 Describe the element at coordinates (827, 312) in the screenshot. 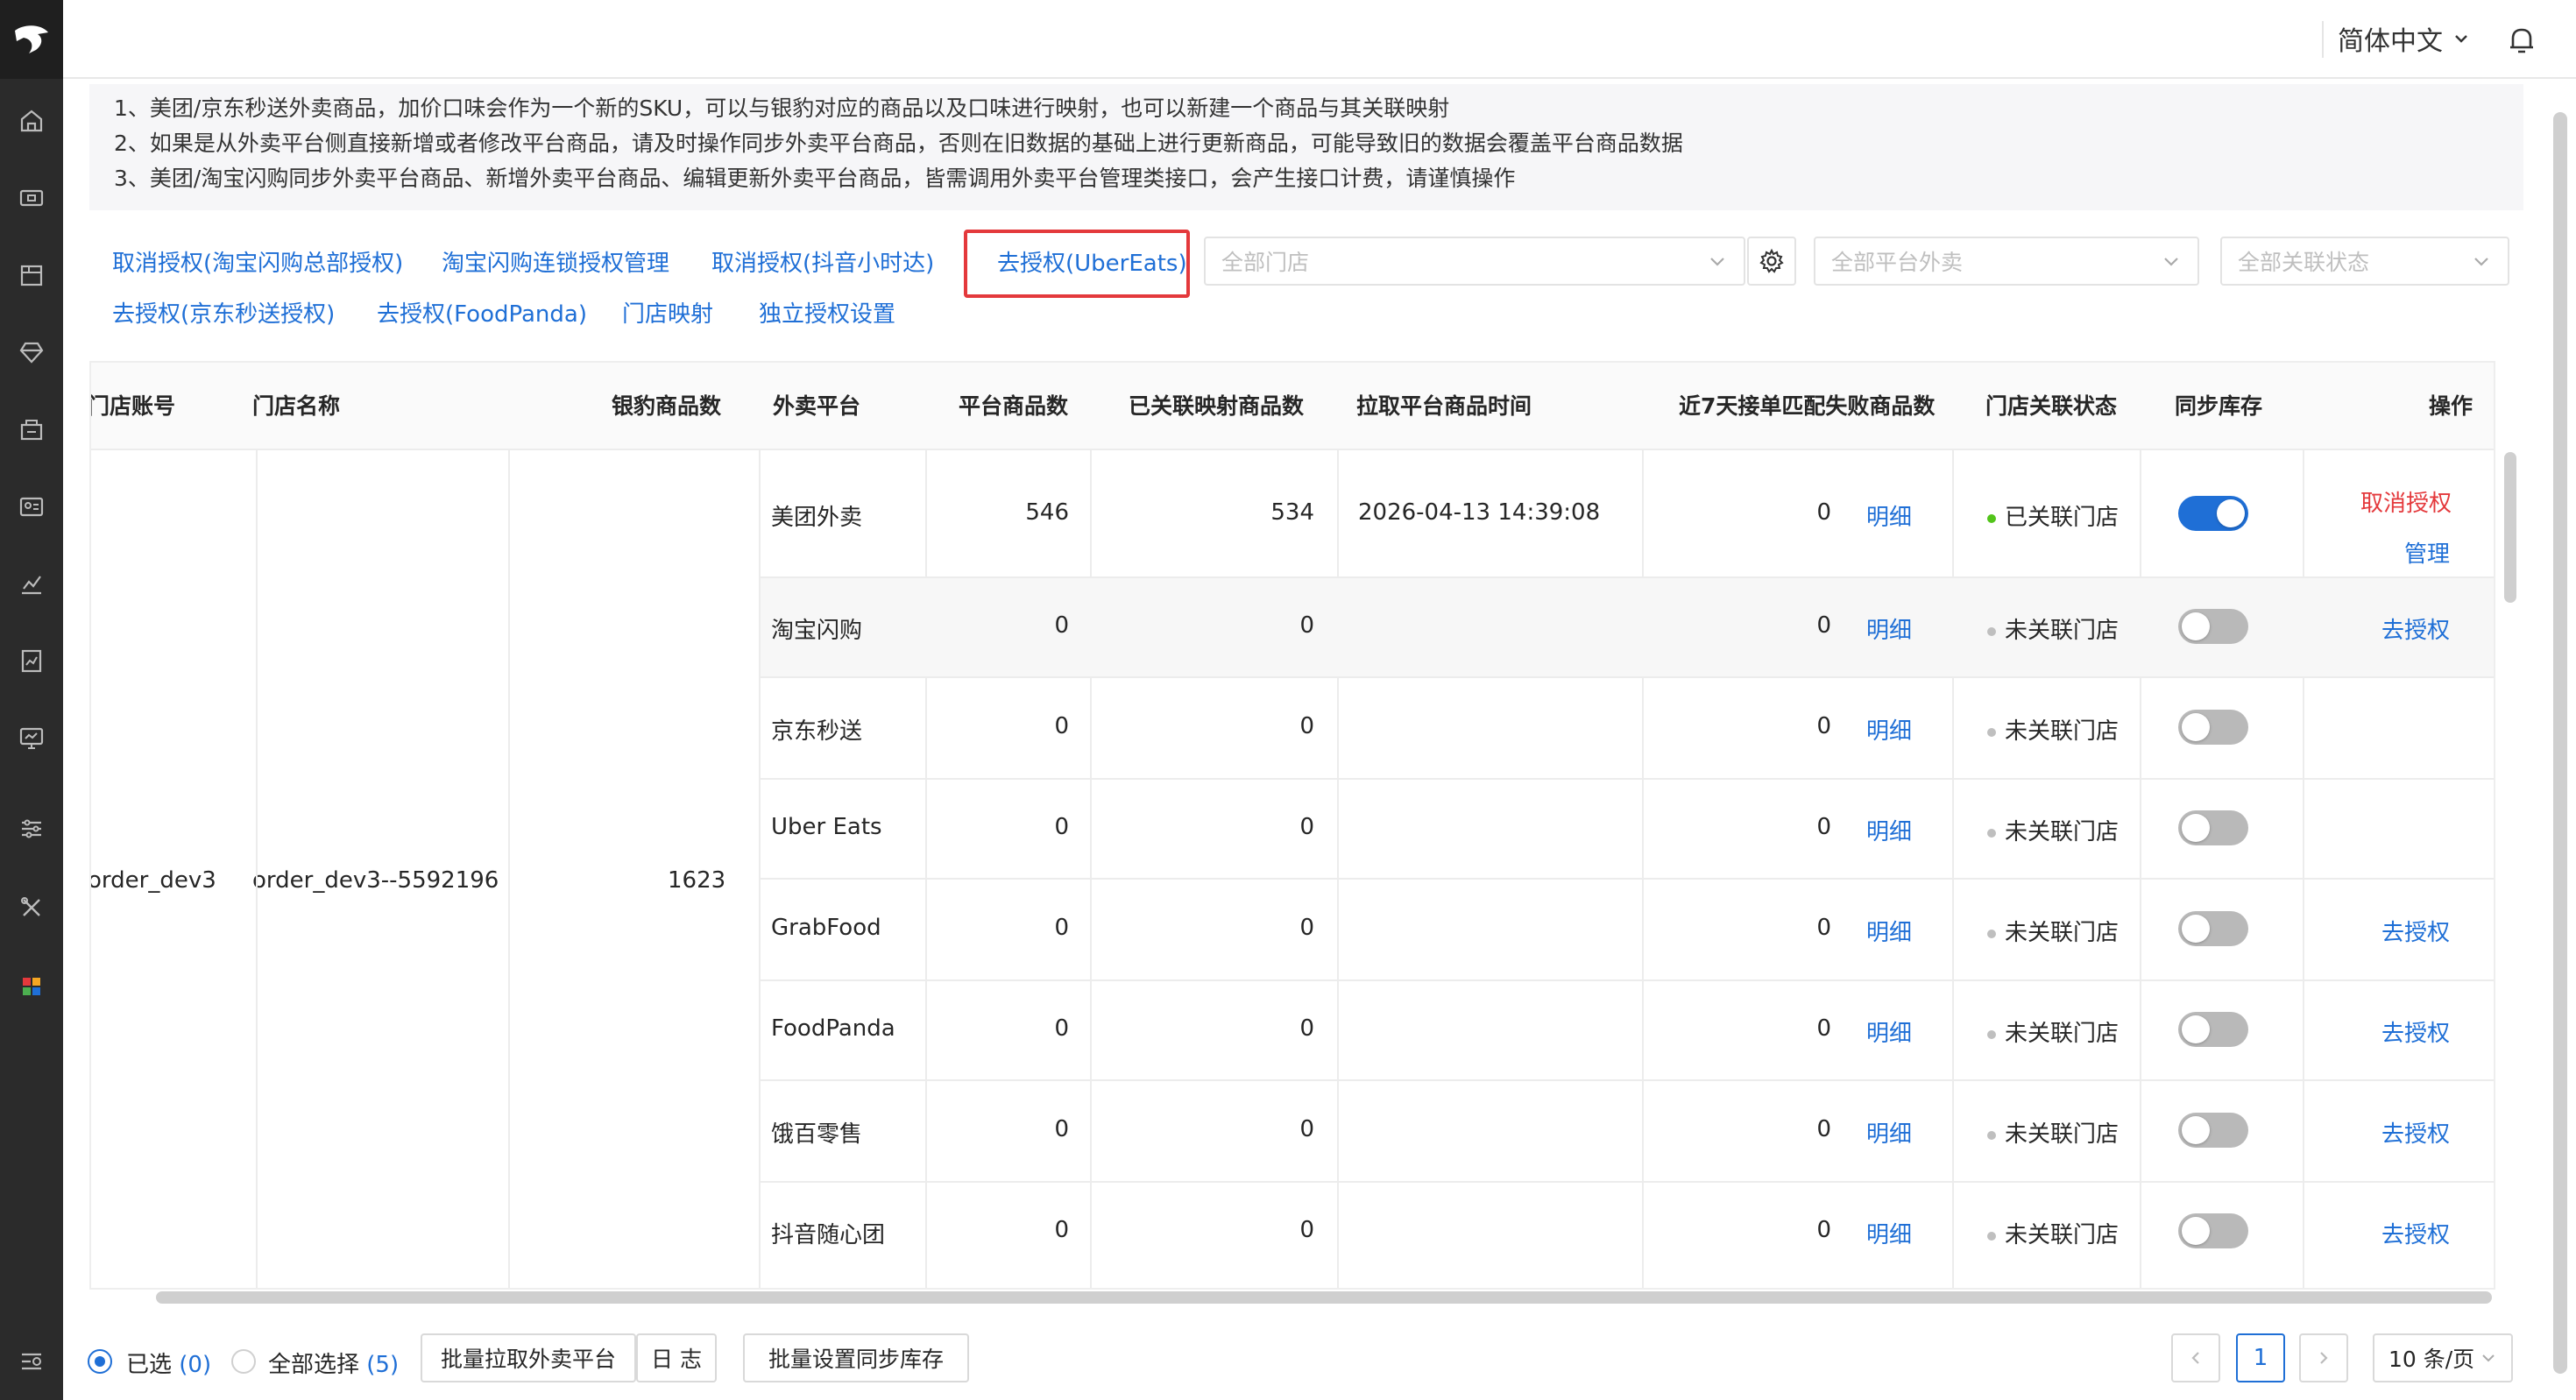

I see `independent-auth-link: 独立授权设置` at that location.